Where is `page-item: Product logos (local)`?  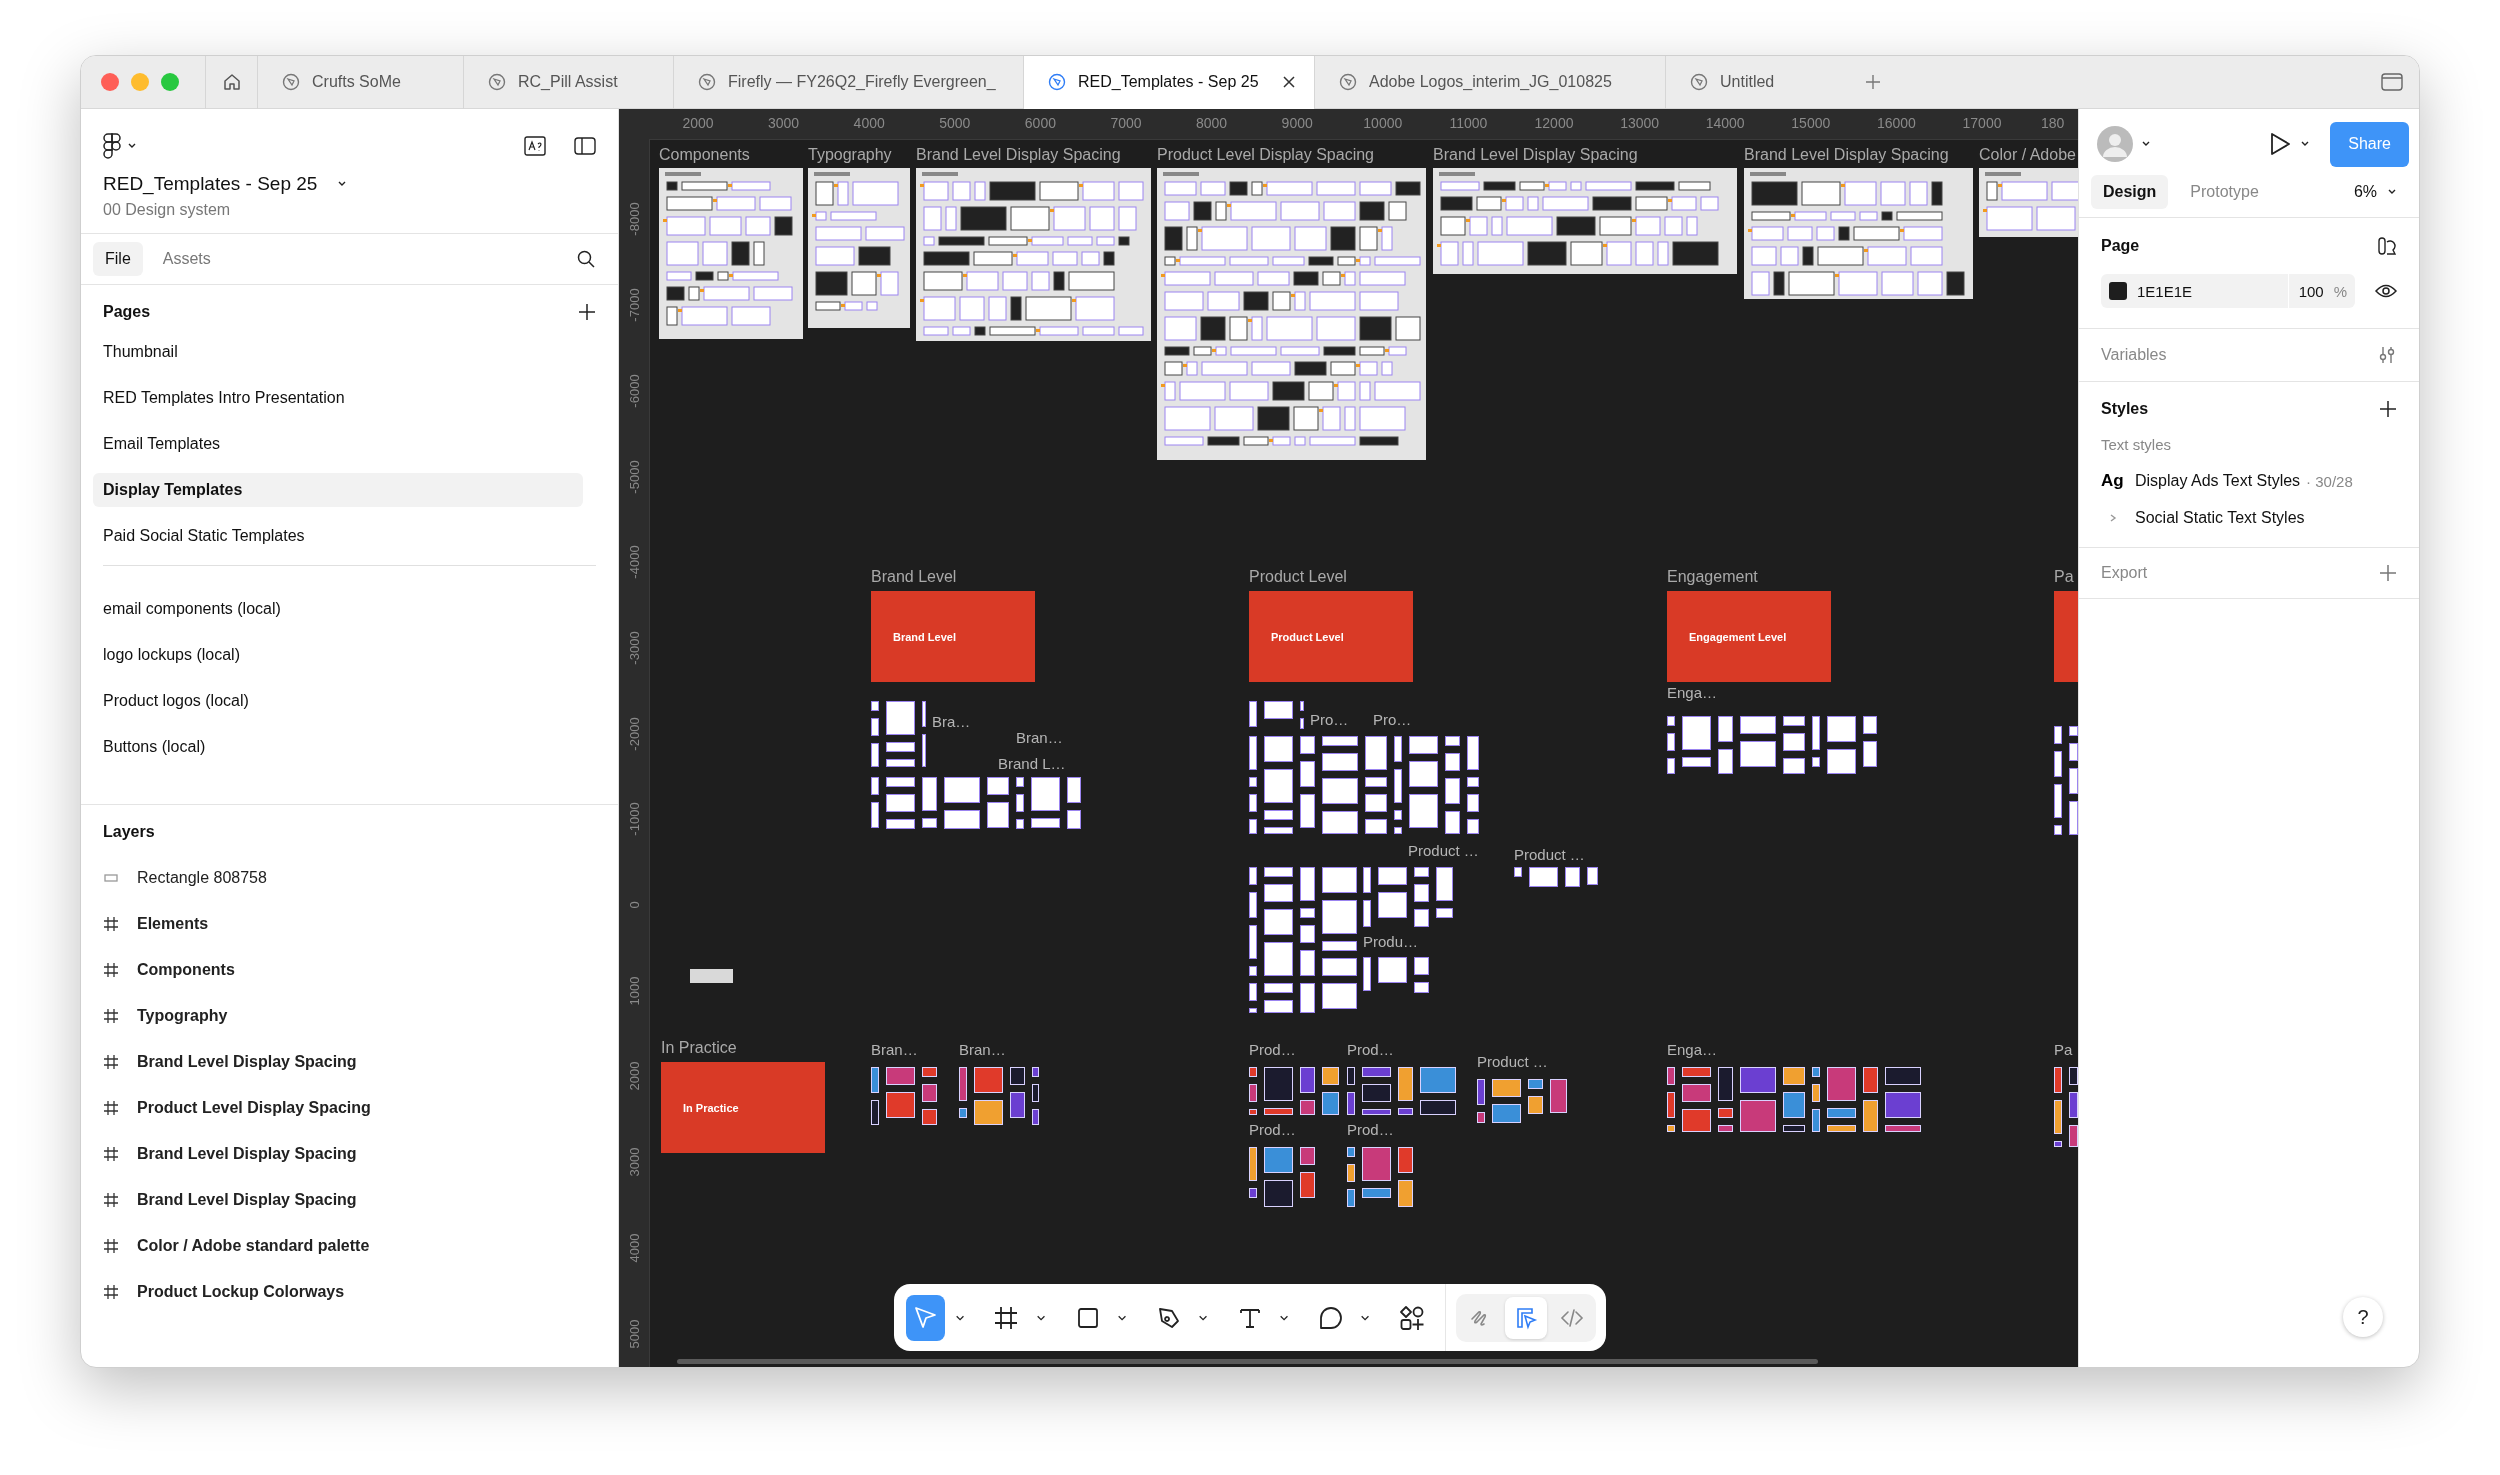 page-item: Product logos (local) is located at coordinates (338, 701).